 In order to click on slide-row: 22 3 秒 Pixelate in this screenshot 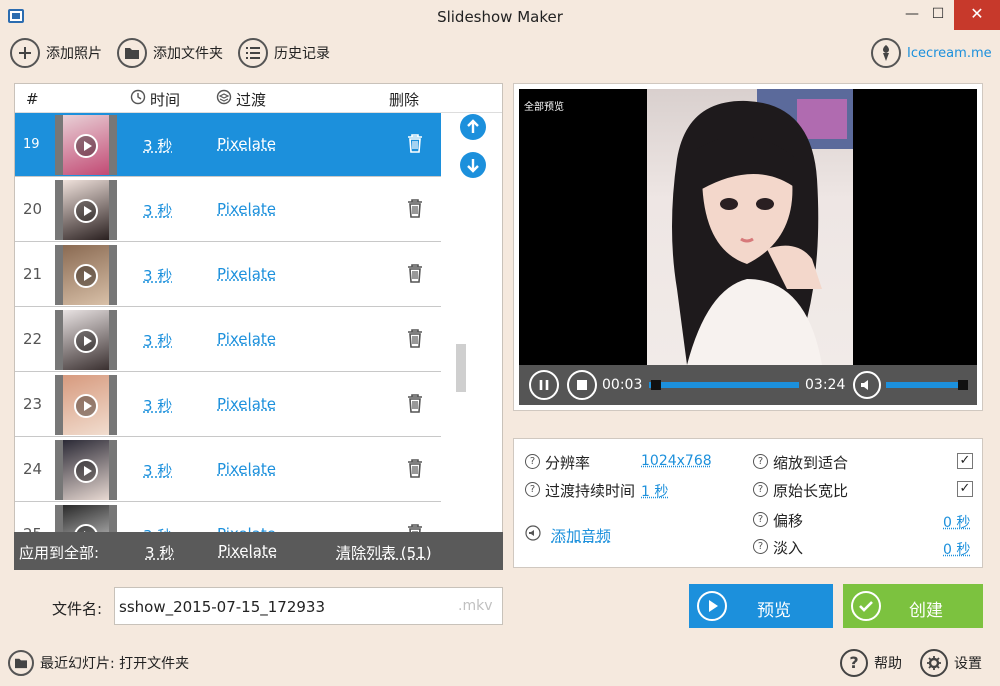, I will do `click(228, 340)`.